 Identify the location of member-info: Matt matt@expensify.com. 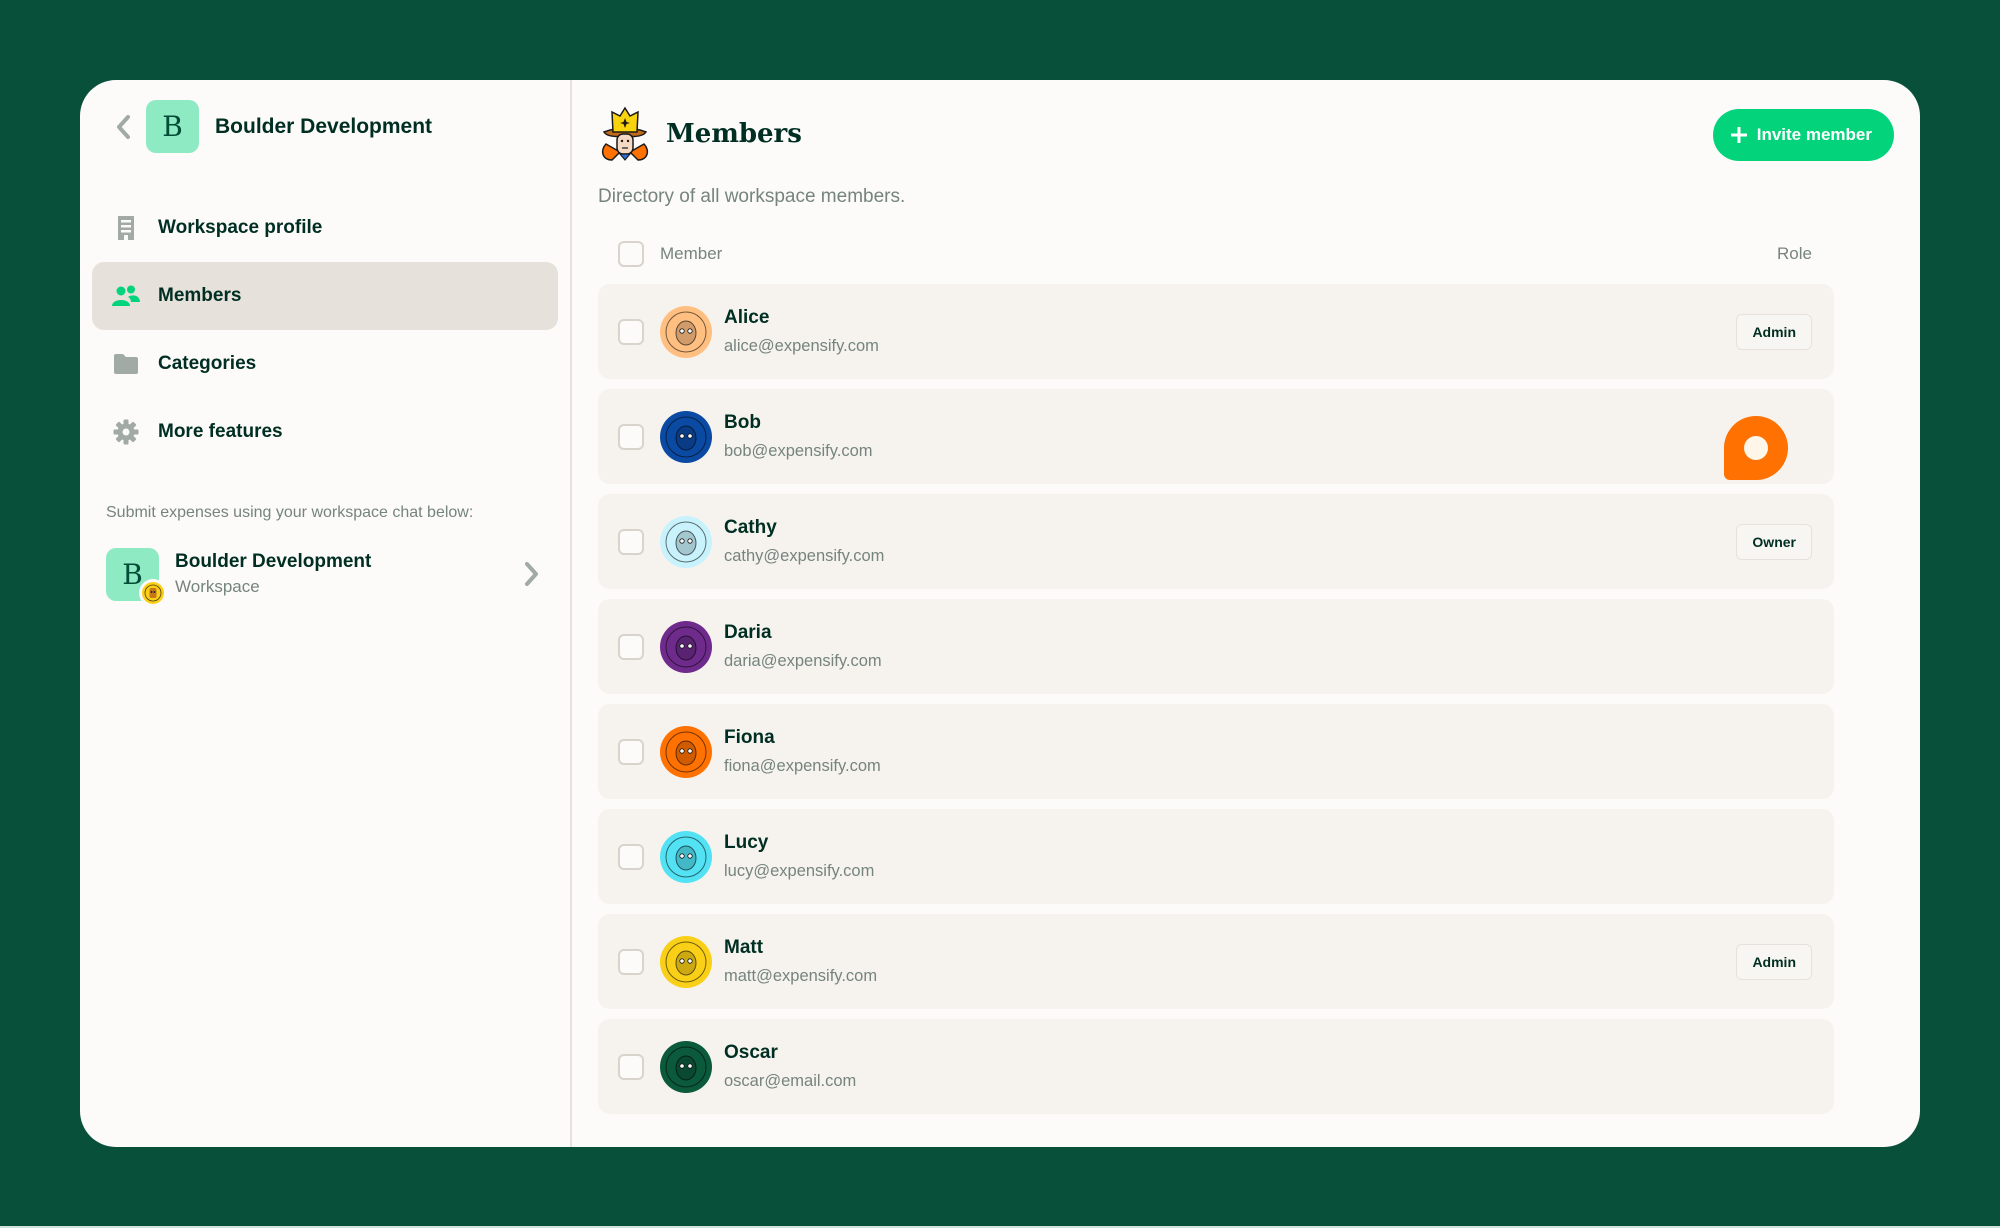
(1230, 961).